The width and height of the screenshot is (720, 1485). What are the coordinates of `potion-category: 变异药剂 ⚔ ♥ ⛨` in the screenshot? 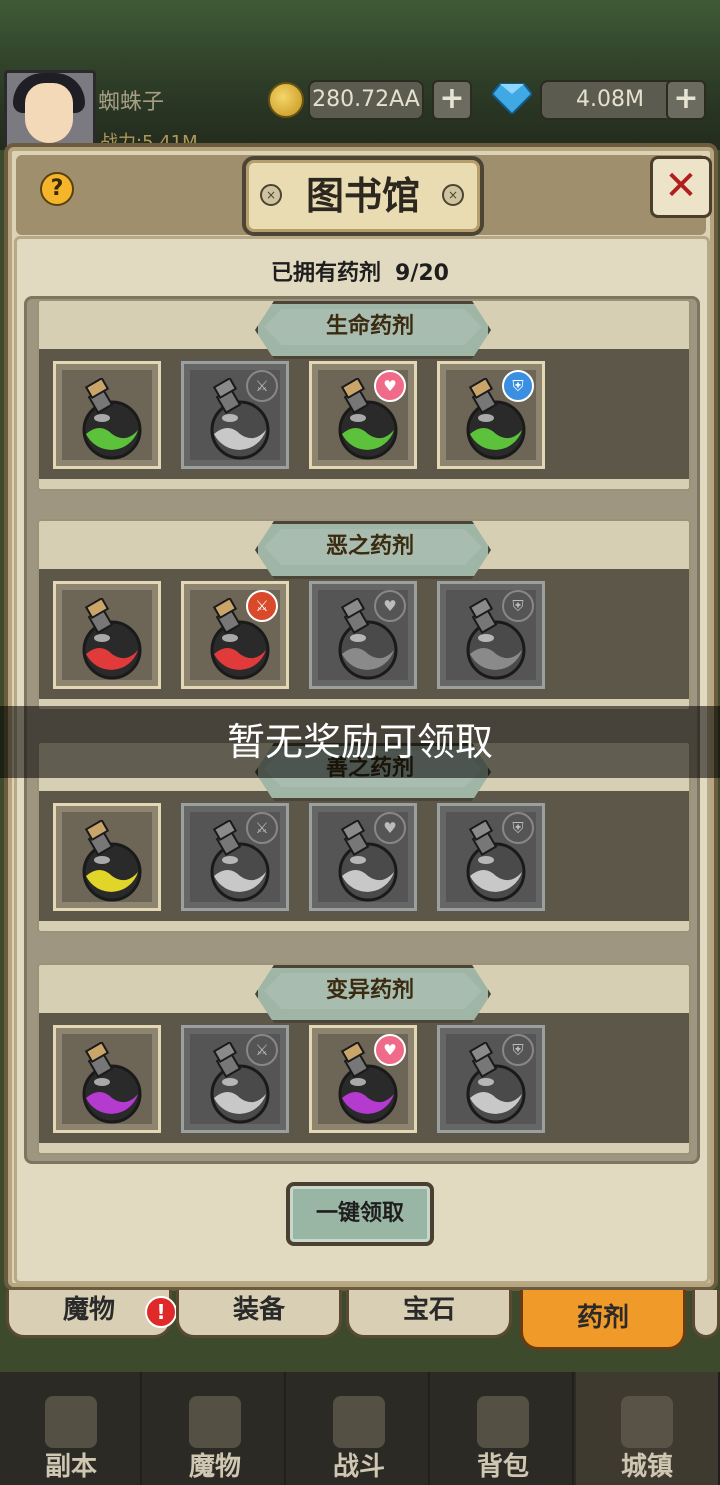 It's located at (364, 1059).